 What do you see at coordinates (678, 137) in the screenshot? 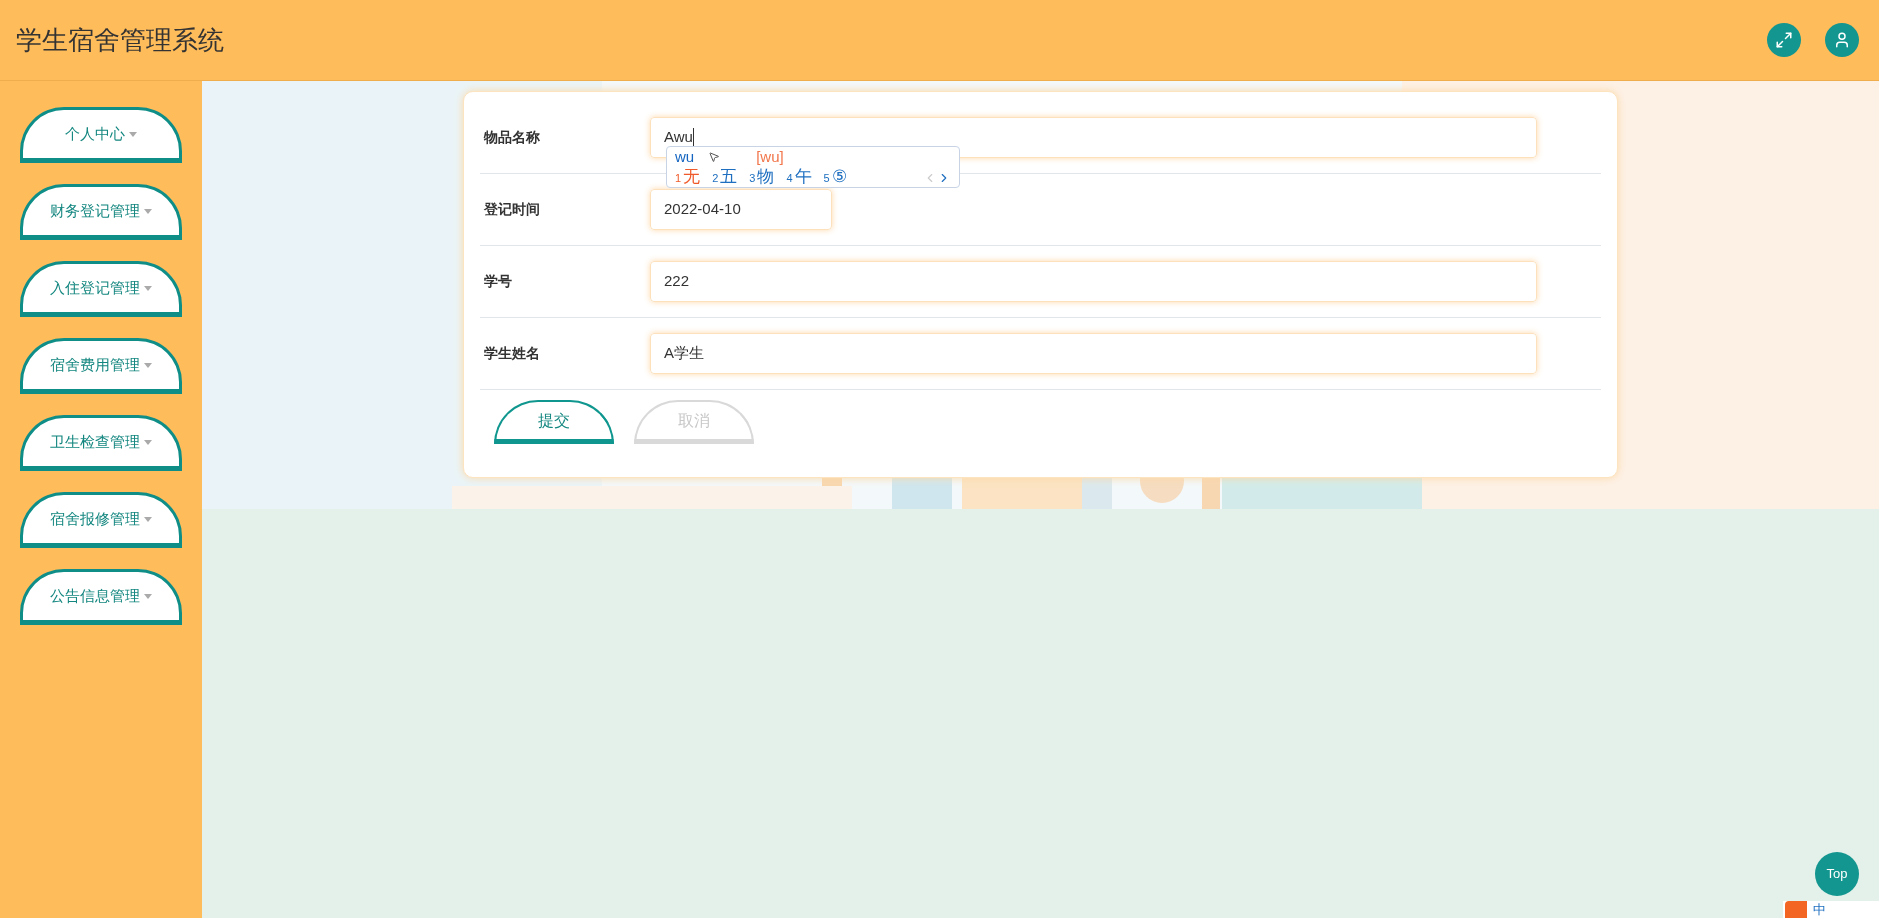
I see `field-value: Awu` at bounding box center [678, 137].